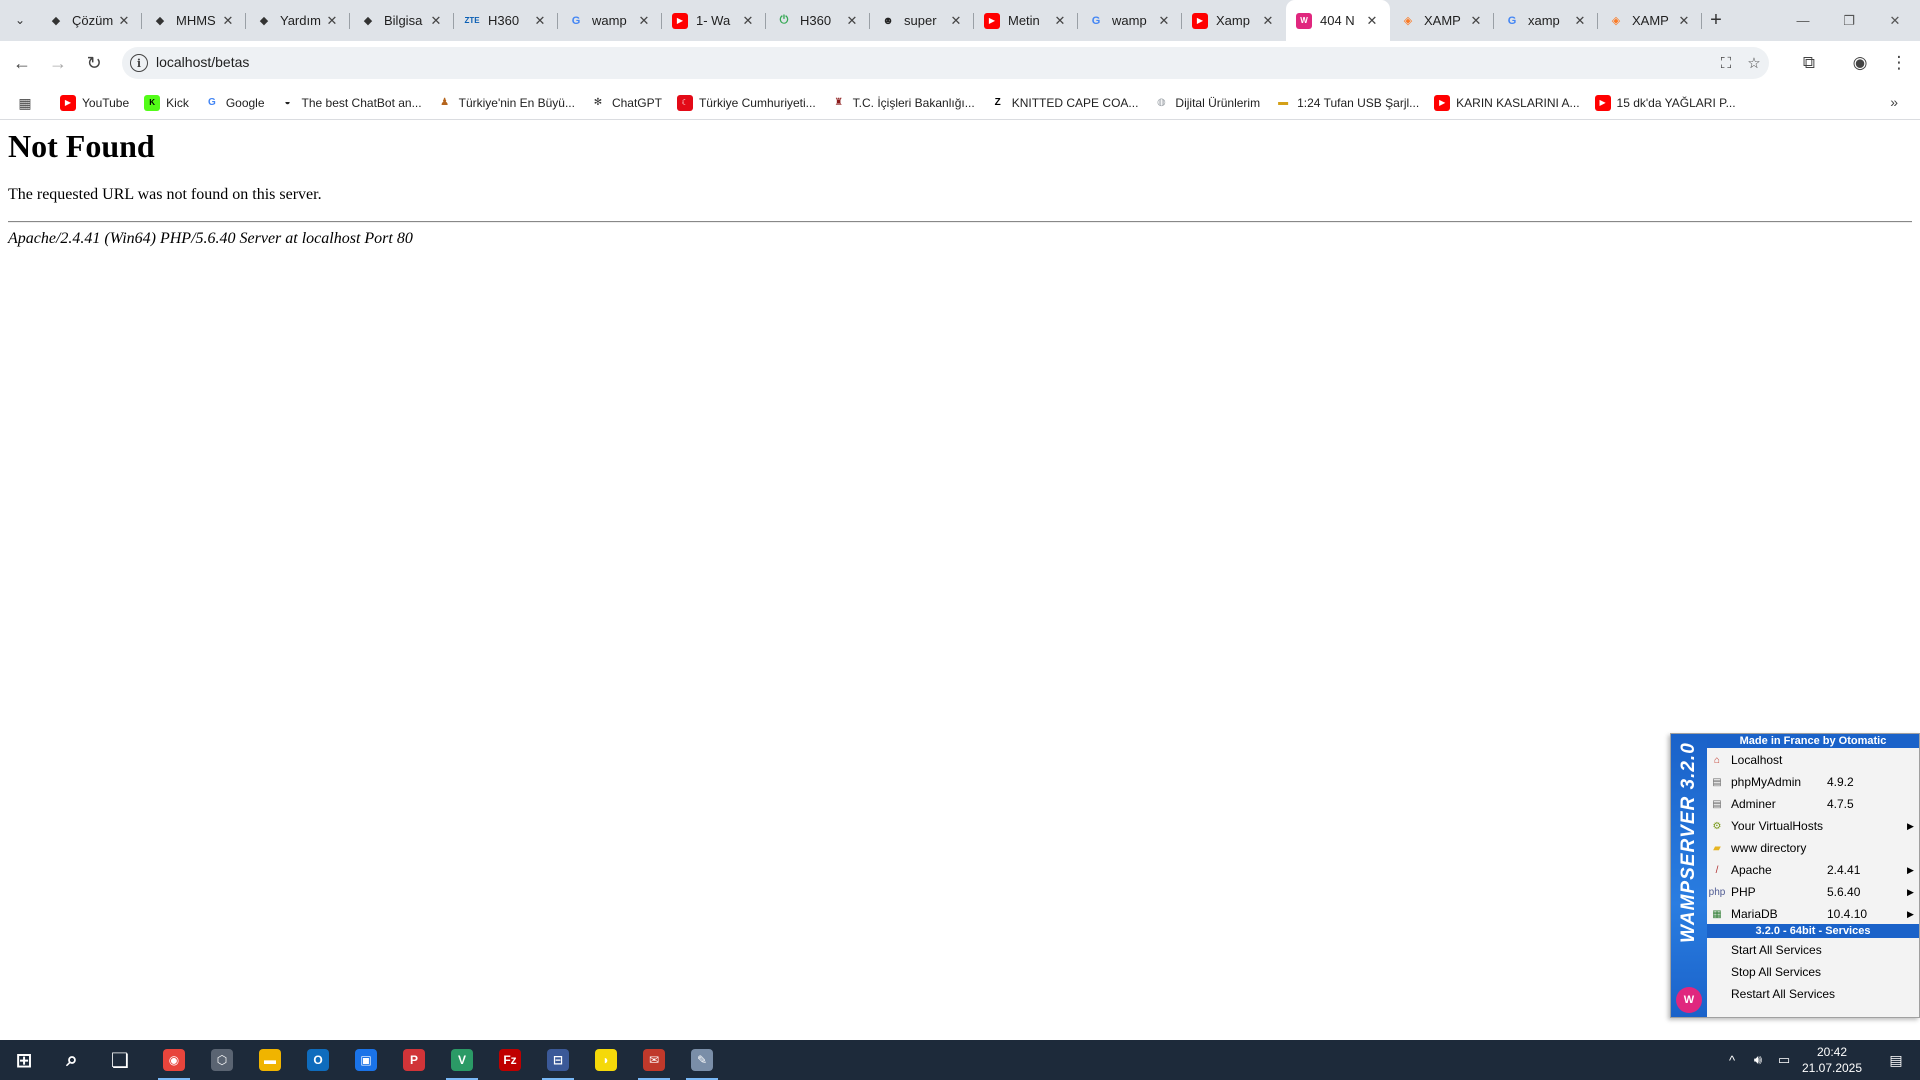 The width and height of the screenshot is (1920, 1080). I want to click on menu-kebab-icon: ⋮, so click(1899, 63).